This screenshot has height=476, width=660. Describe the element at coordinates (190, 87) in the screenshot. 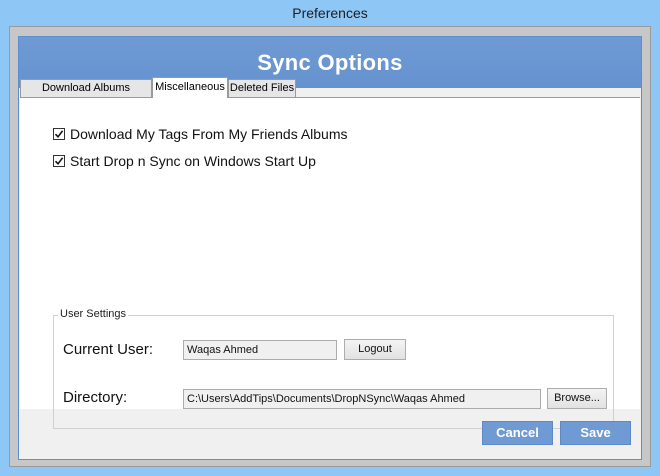

I see `tab-miscellaneous: Miscellaneous` at that location.